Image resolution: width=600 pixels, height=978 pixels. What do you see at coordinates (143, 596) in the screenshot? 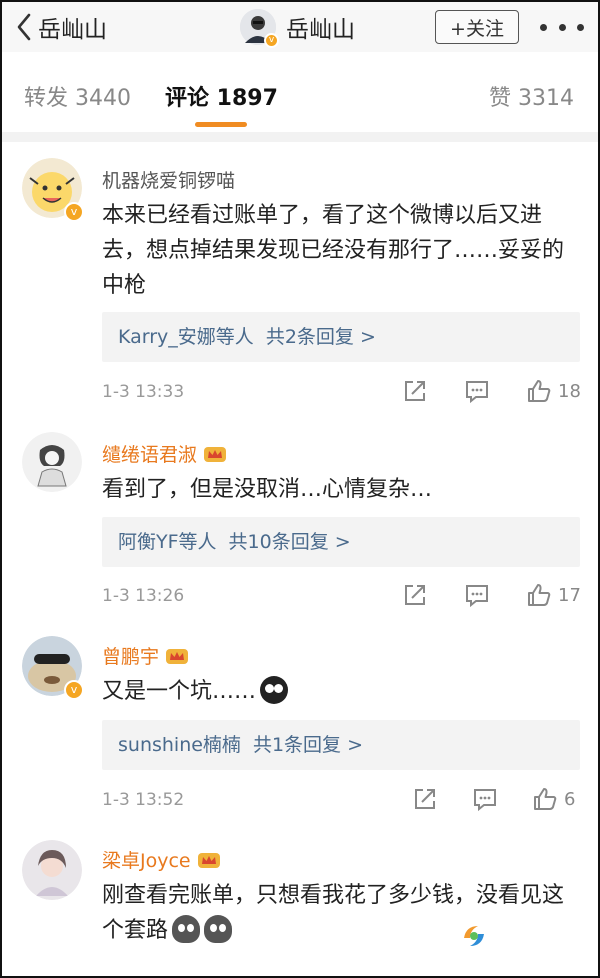
I see `timestamp: 1-3 13:26` at bounding box center [143, 596].